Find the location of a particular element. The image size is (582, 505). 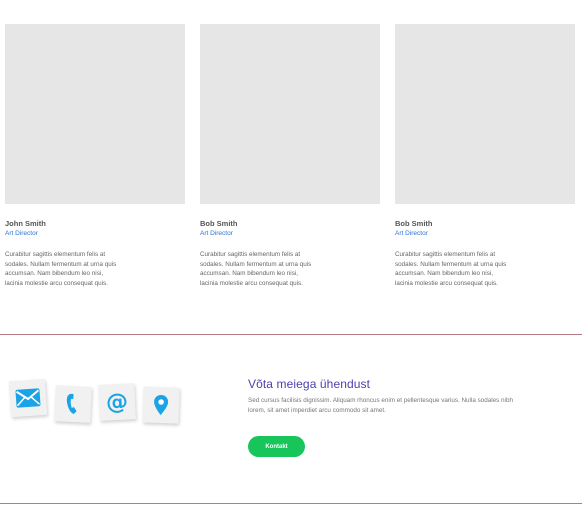

member-name: John Smith is located at coordinates (25, 223).